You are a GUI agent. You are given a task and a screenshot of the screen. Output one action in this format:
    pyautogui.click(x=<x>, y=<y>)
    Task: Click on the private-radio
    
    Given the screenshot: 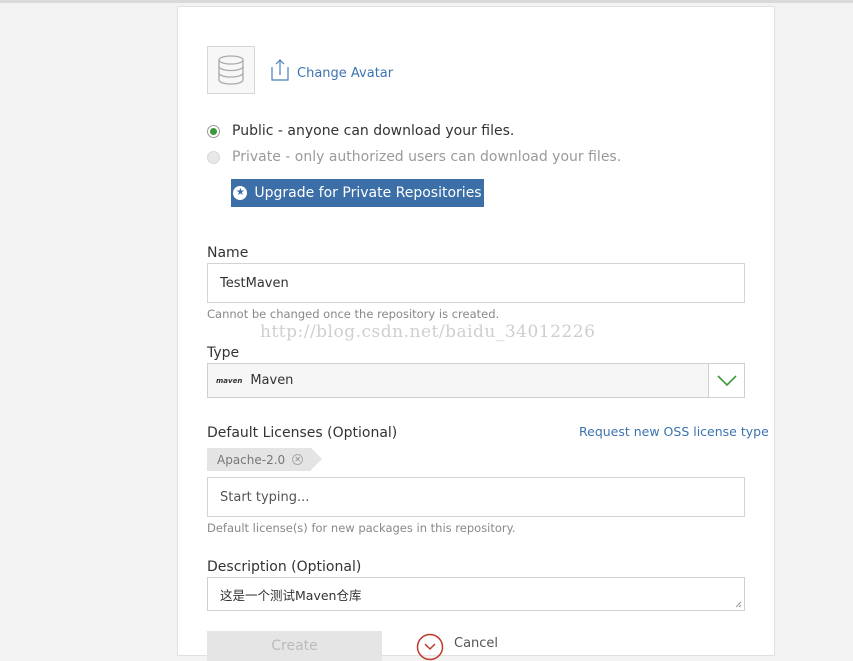 What is the action you would take?
    pyautogui.click(x=213, y=157)
    